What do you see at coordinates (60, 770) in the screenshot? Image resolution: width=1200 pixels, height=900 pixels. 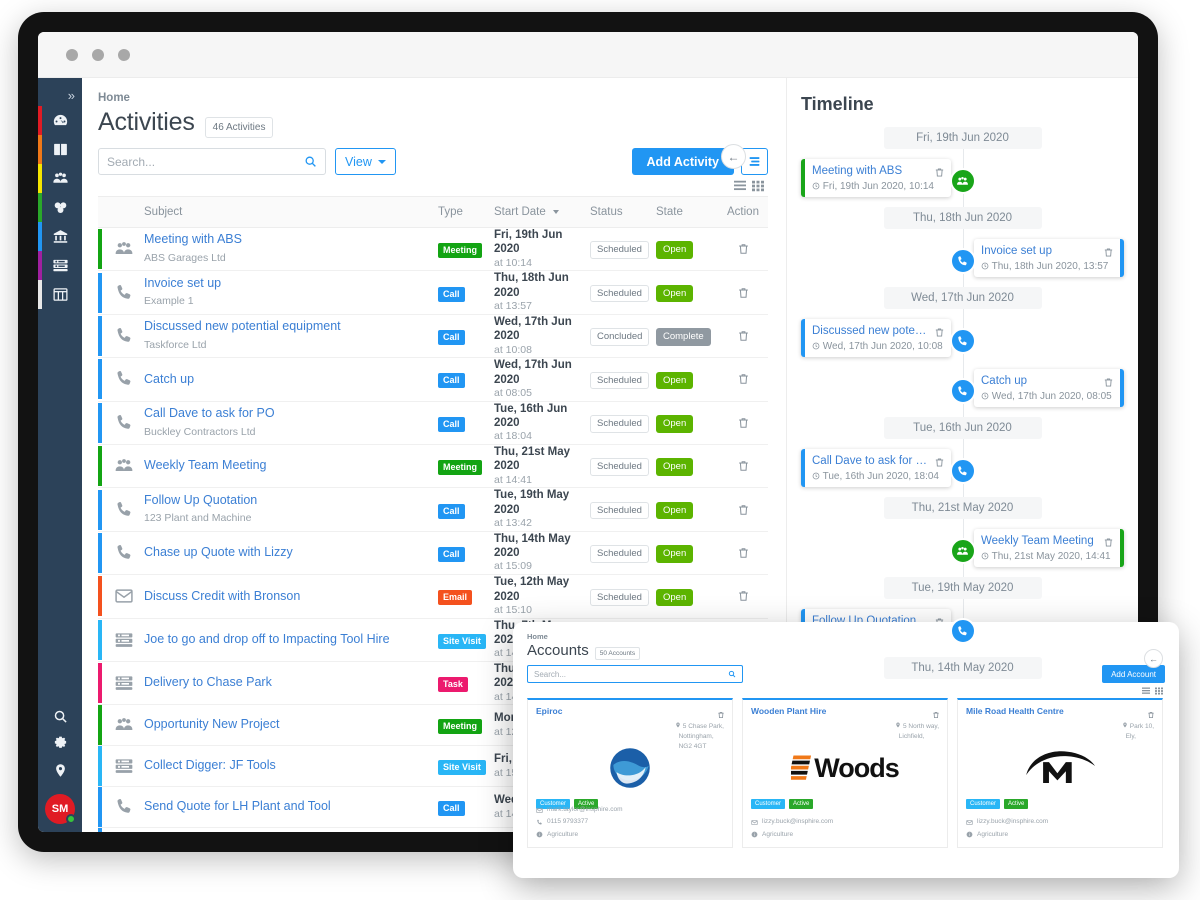 I see `map-pin-icon` at bounding box center [60, 770].